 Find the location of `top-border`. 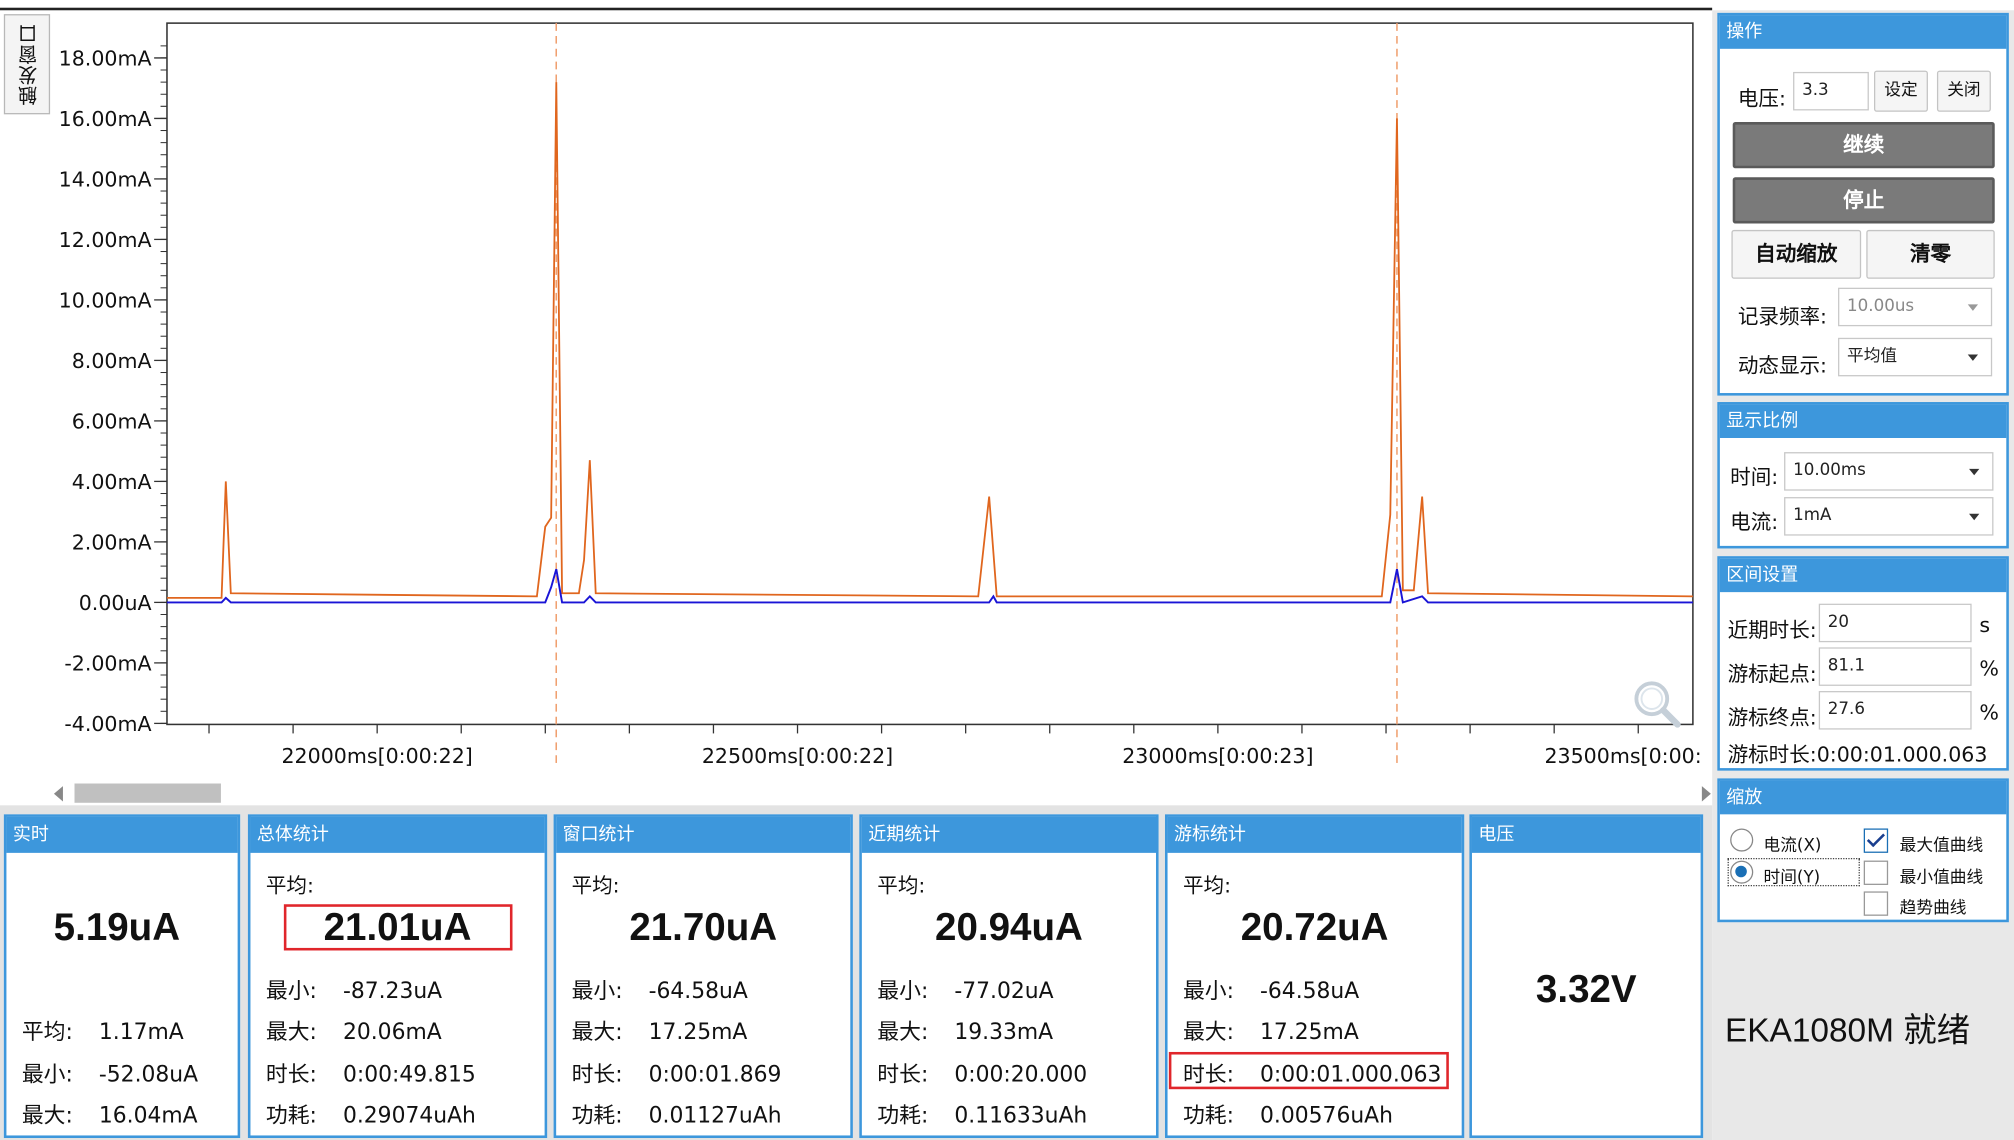

top-border is located at coordinates (856, 9).